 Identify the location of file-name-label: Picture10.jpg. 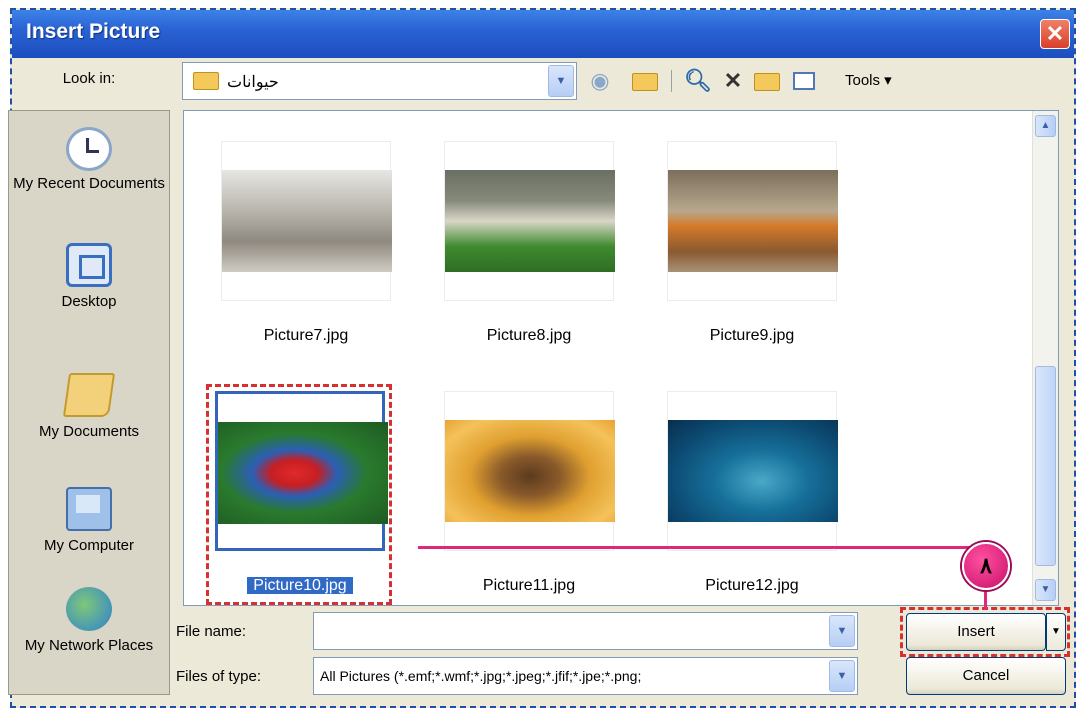
(300, 586).